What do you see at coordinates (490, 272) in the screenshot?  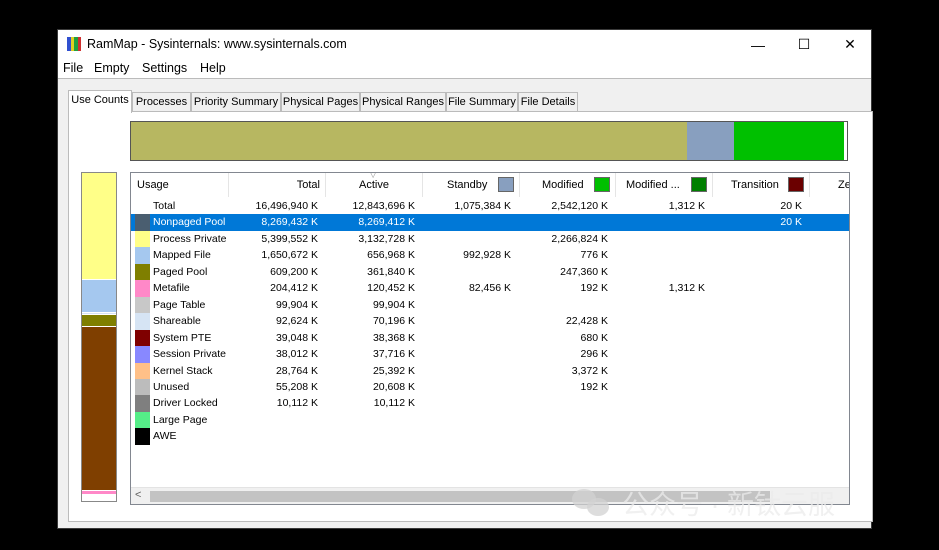 I see `table-row: Paged Pool 609,200 K 361,840 K 247,360 K` at bounding box center [490, 272].